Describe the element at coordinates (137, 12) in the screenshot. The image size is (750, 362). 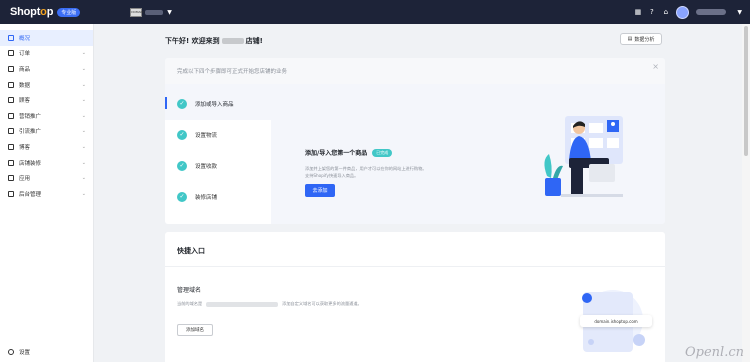
I see `store-thumbnail: DOMAIN` at that location.